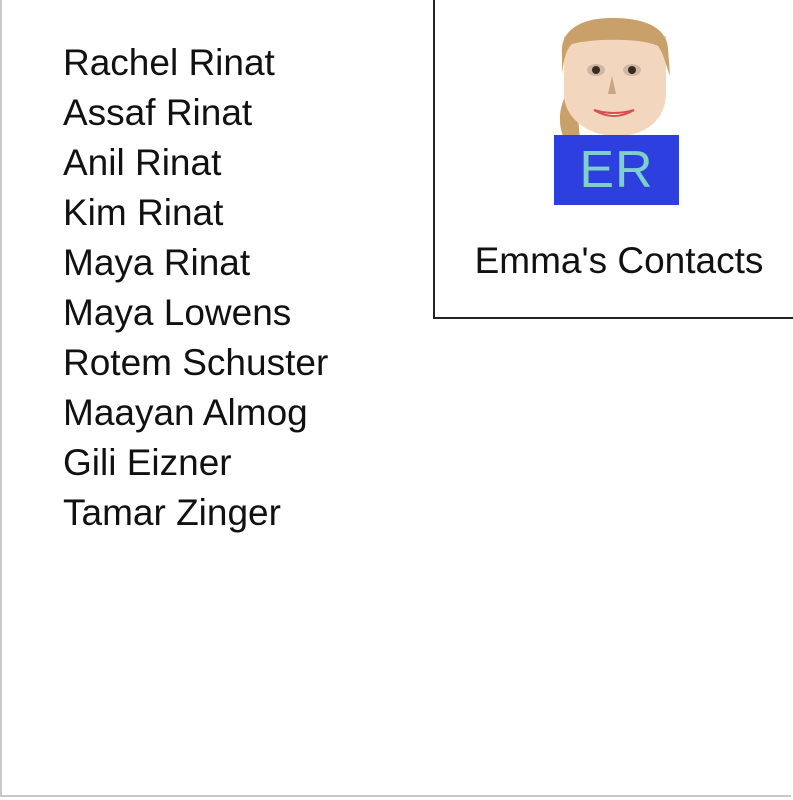 The height and width of the screenshot is (800, 793). What do you see at coordinates (619, 260) in the screenshot?
I see `card-title: Emma's Contacts` at bounding box center [619, 260].